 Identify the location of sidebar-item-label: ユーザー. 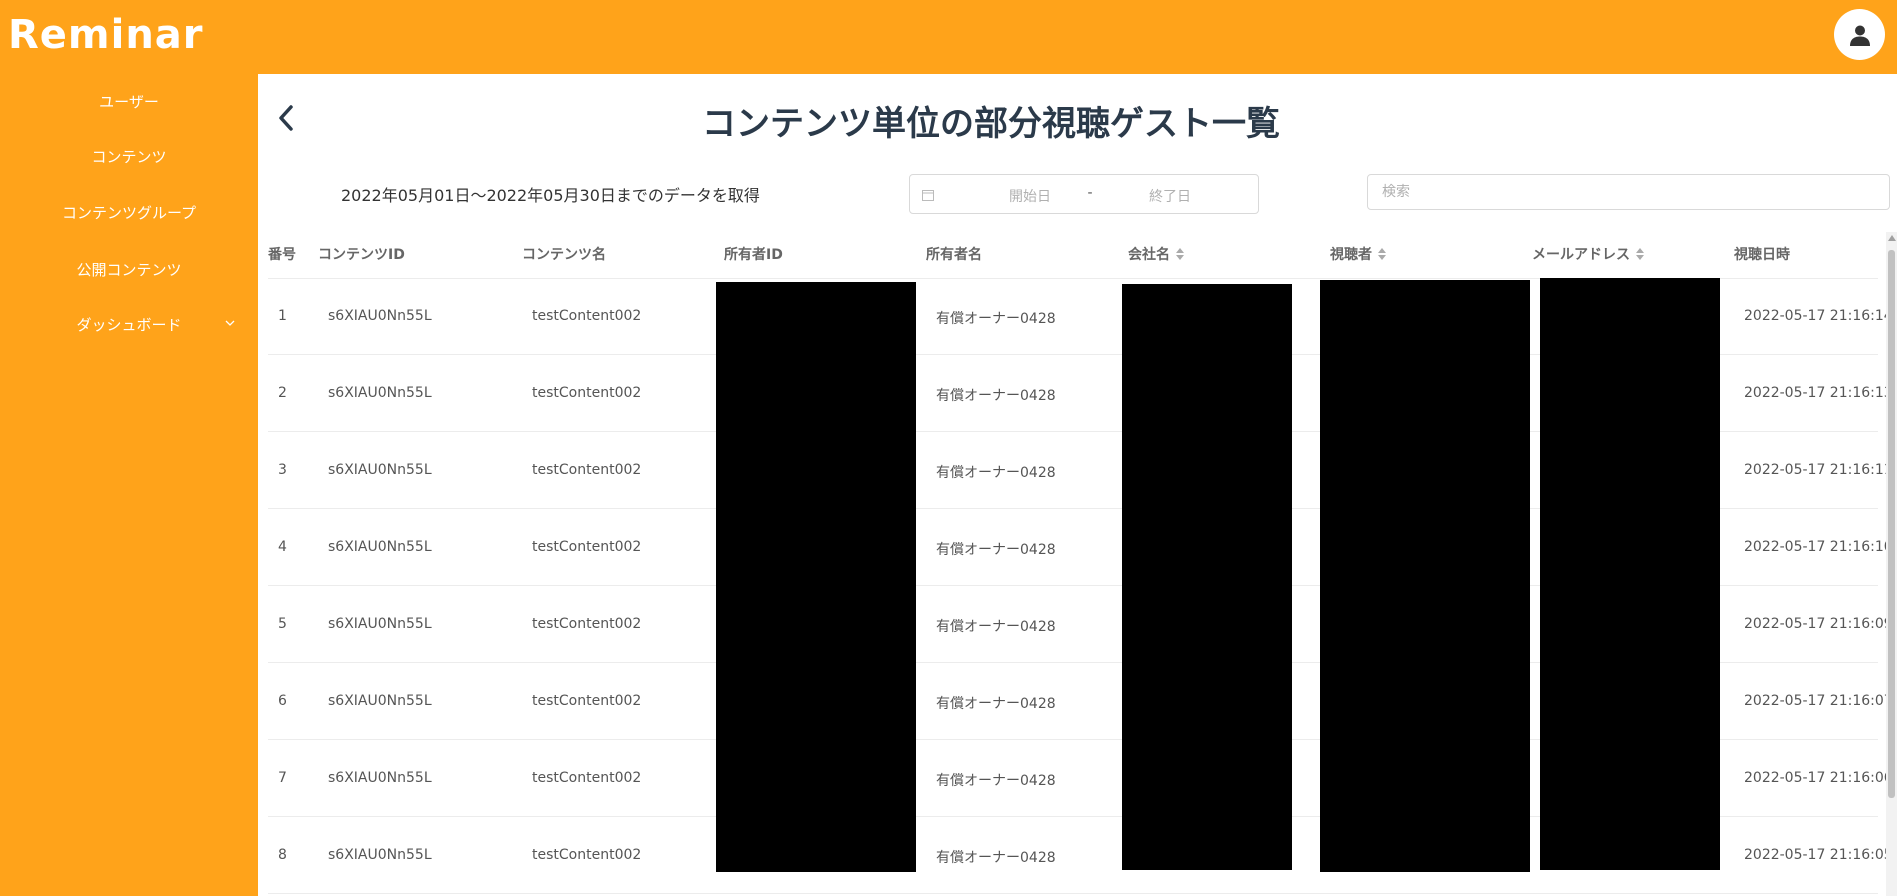
(129, 101).